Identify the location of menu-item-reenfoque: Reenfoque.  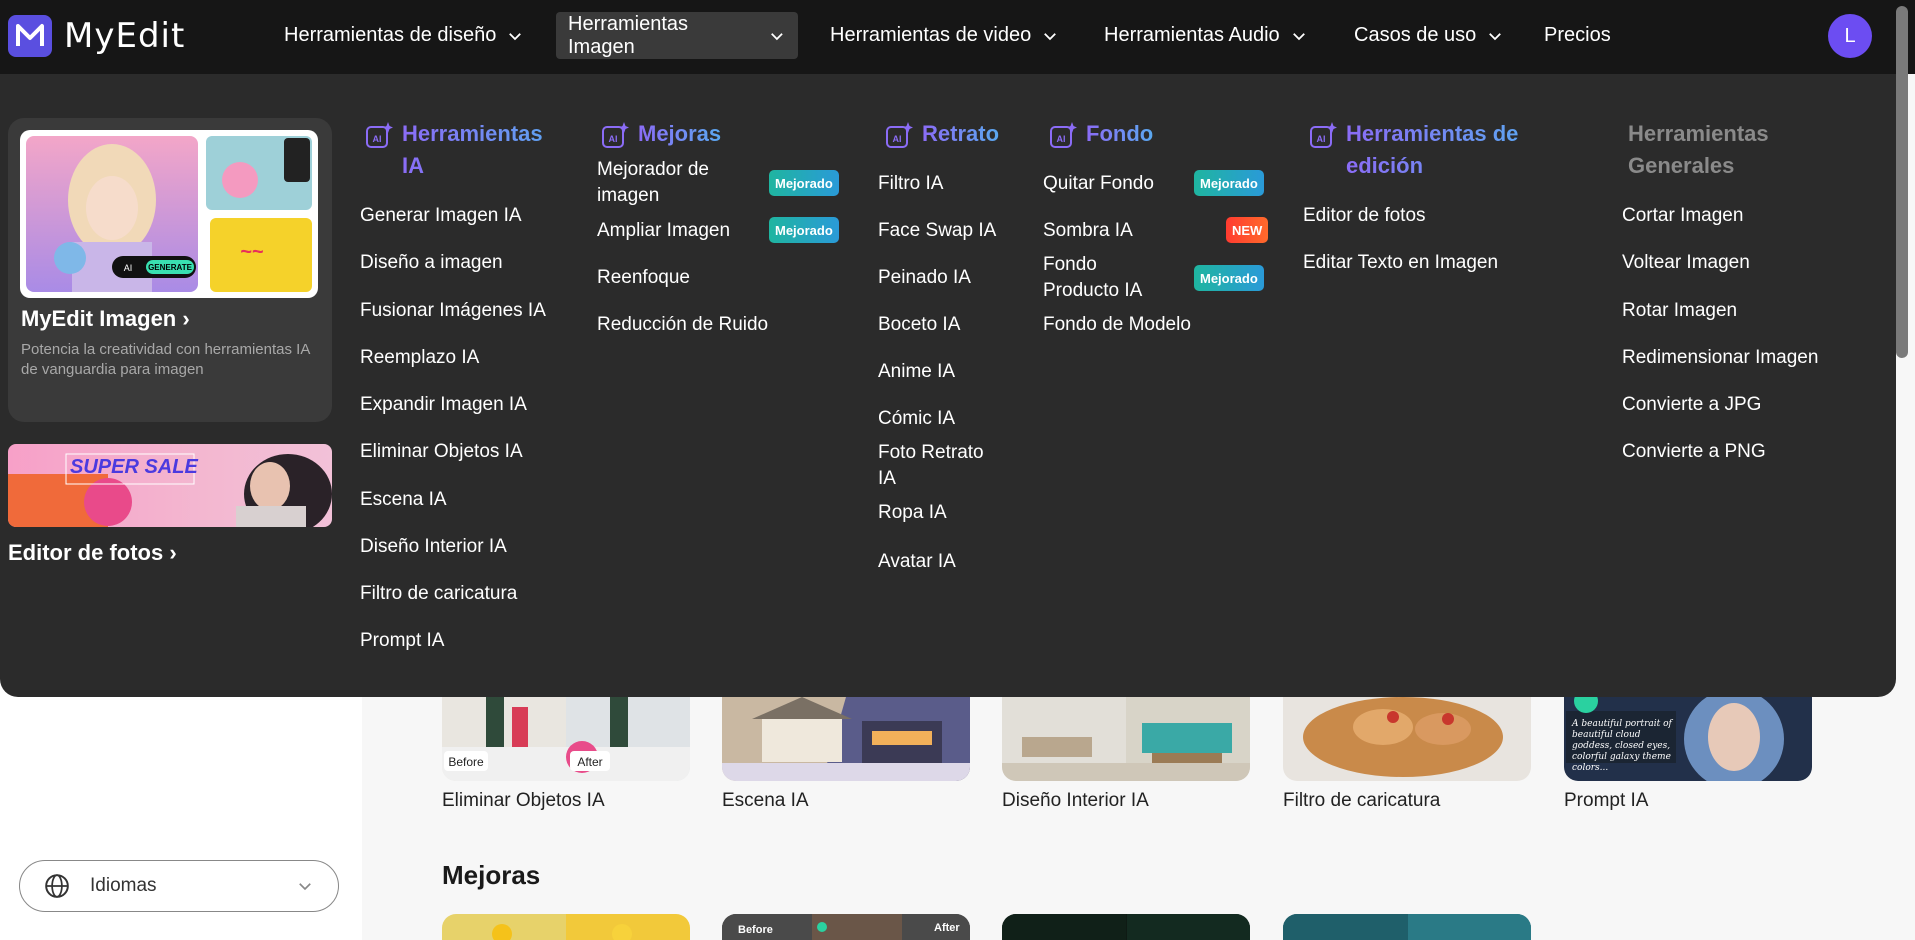
(643, 278).